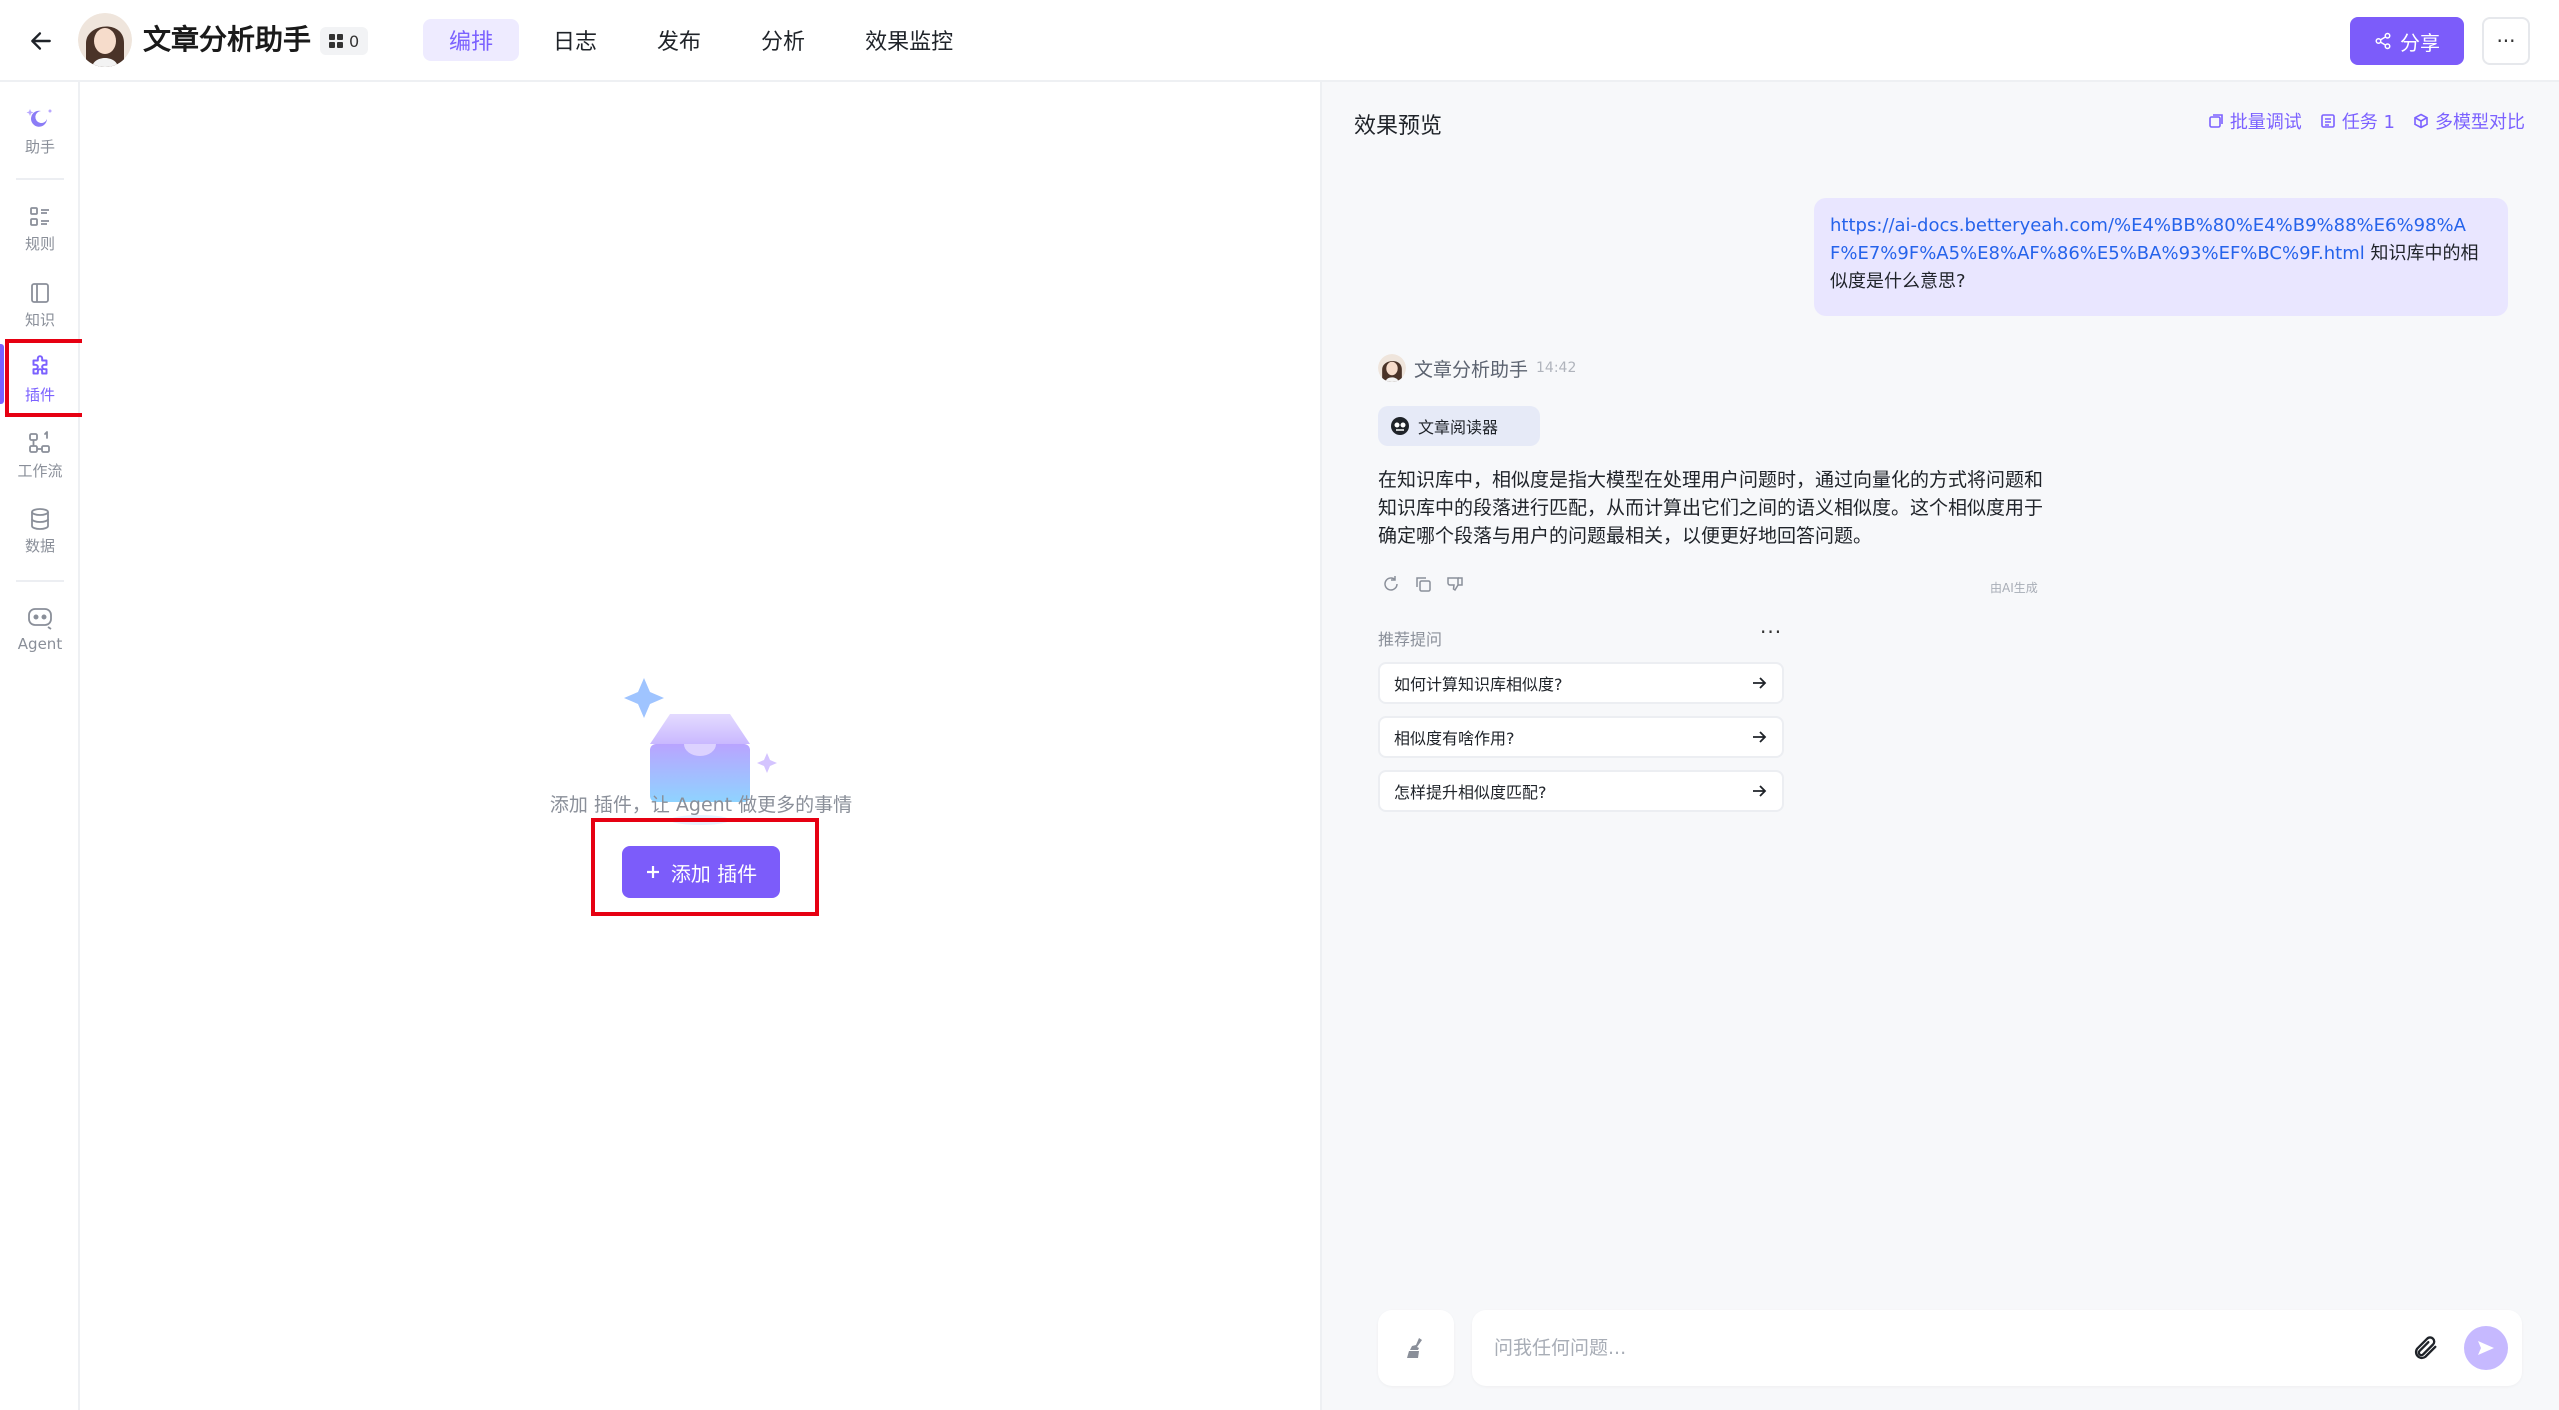 Image resolution: width=2559 pixels, height=1410 pixels. I want to click on tasks-button: 任务 1, so click(2357, 121).